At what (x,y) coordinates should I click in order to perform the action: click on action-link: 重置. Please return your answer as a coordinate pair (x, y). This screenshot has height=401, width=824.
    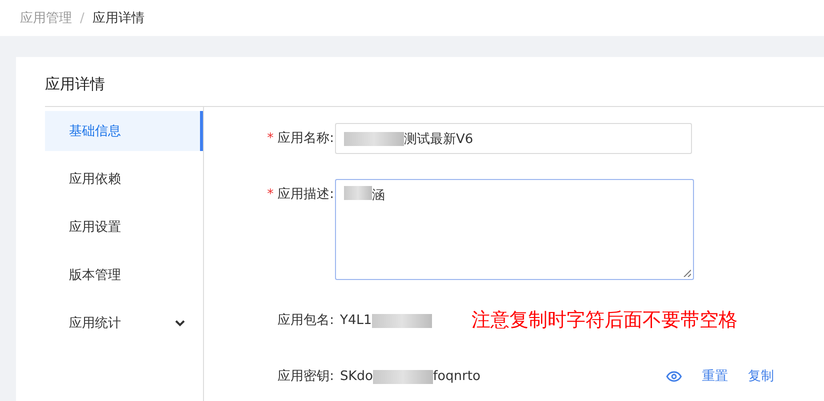
    Looking at the image, I should click on (715, 376).